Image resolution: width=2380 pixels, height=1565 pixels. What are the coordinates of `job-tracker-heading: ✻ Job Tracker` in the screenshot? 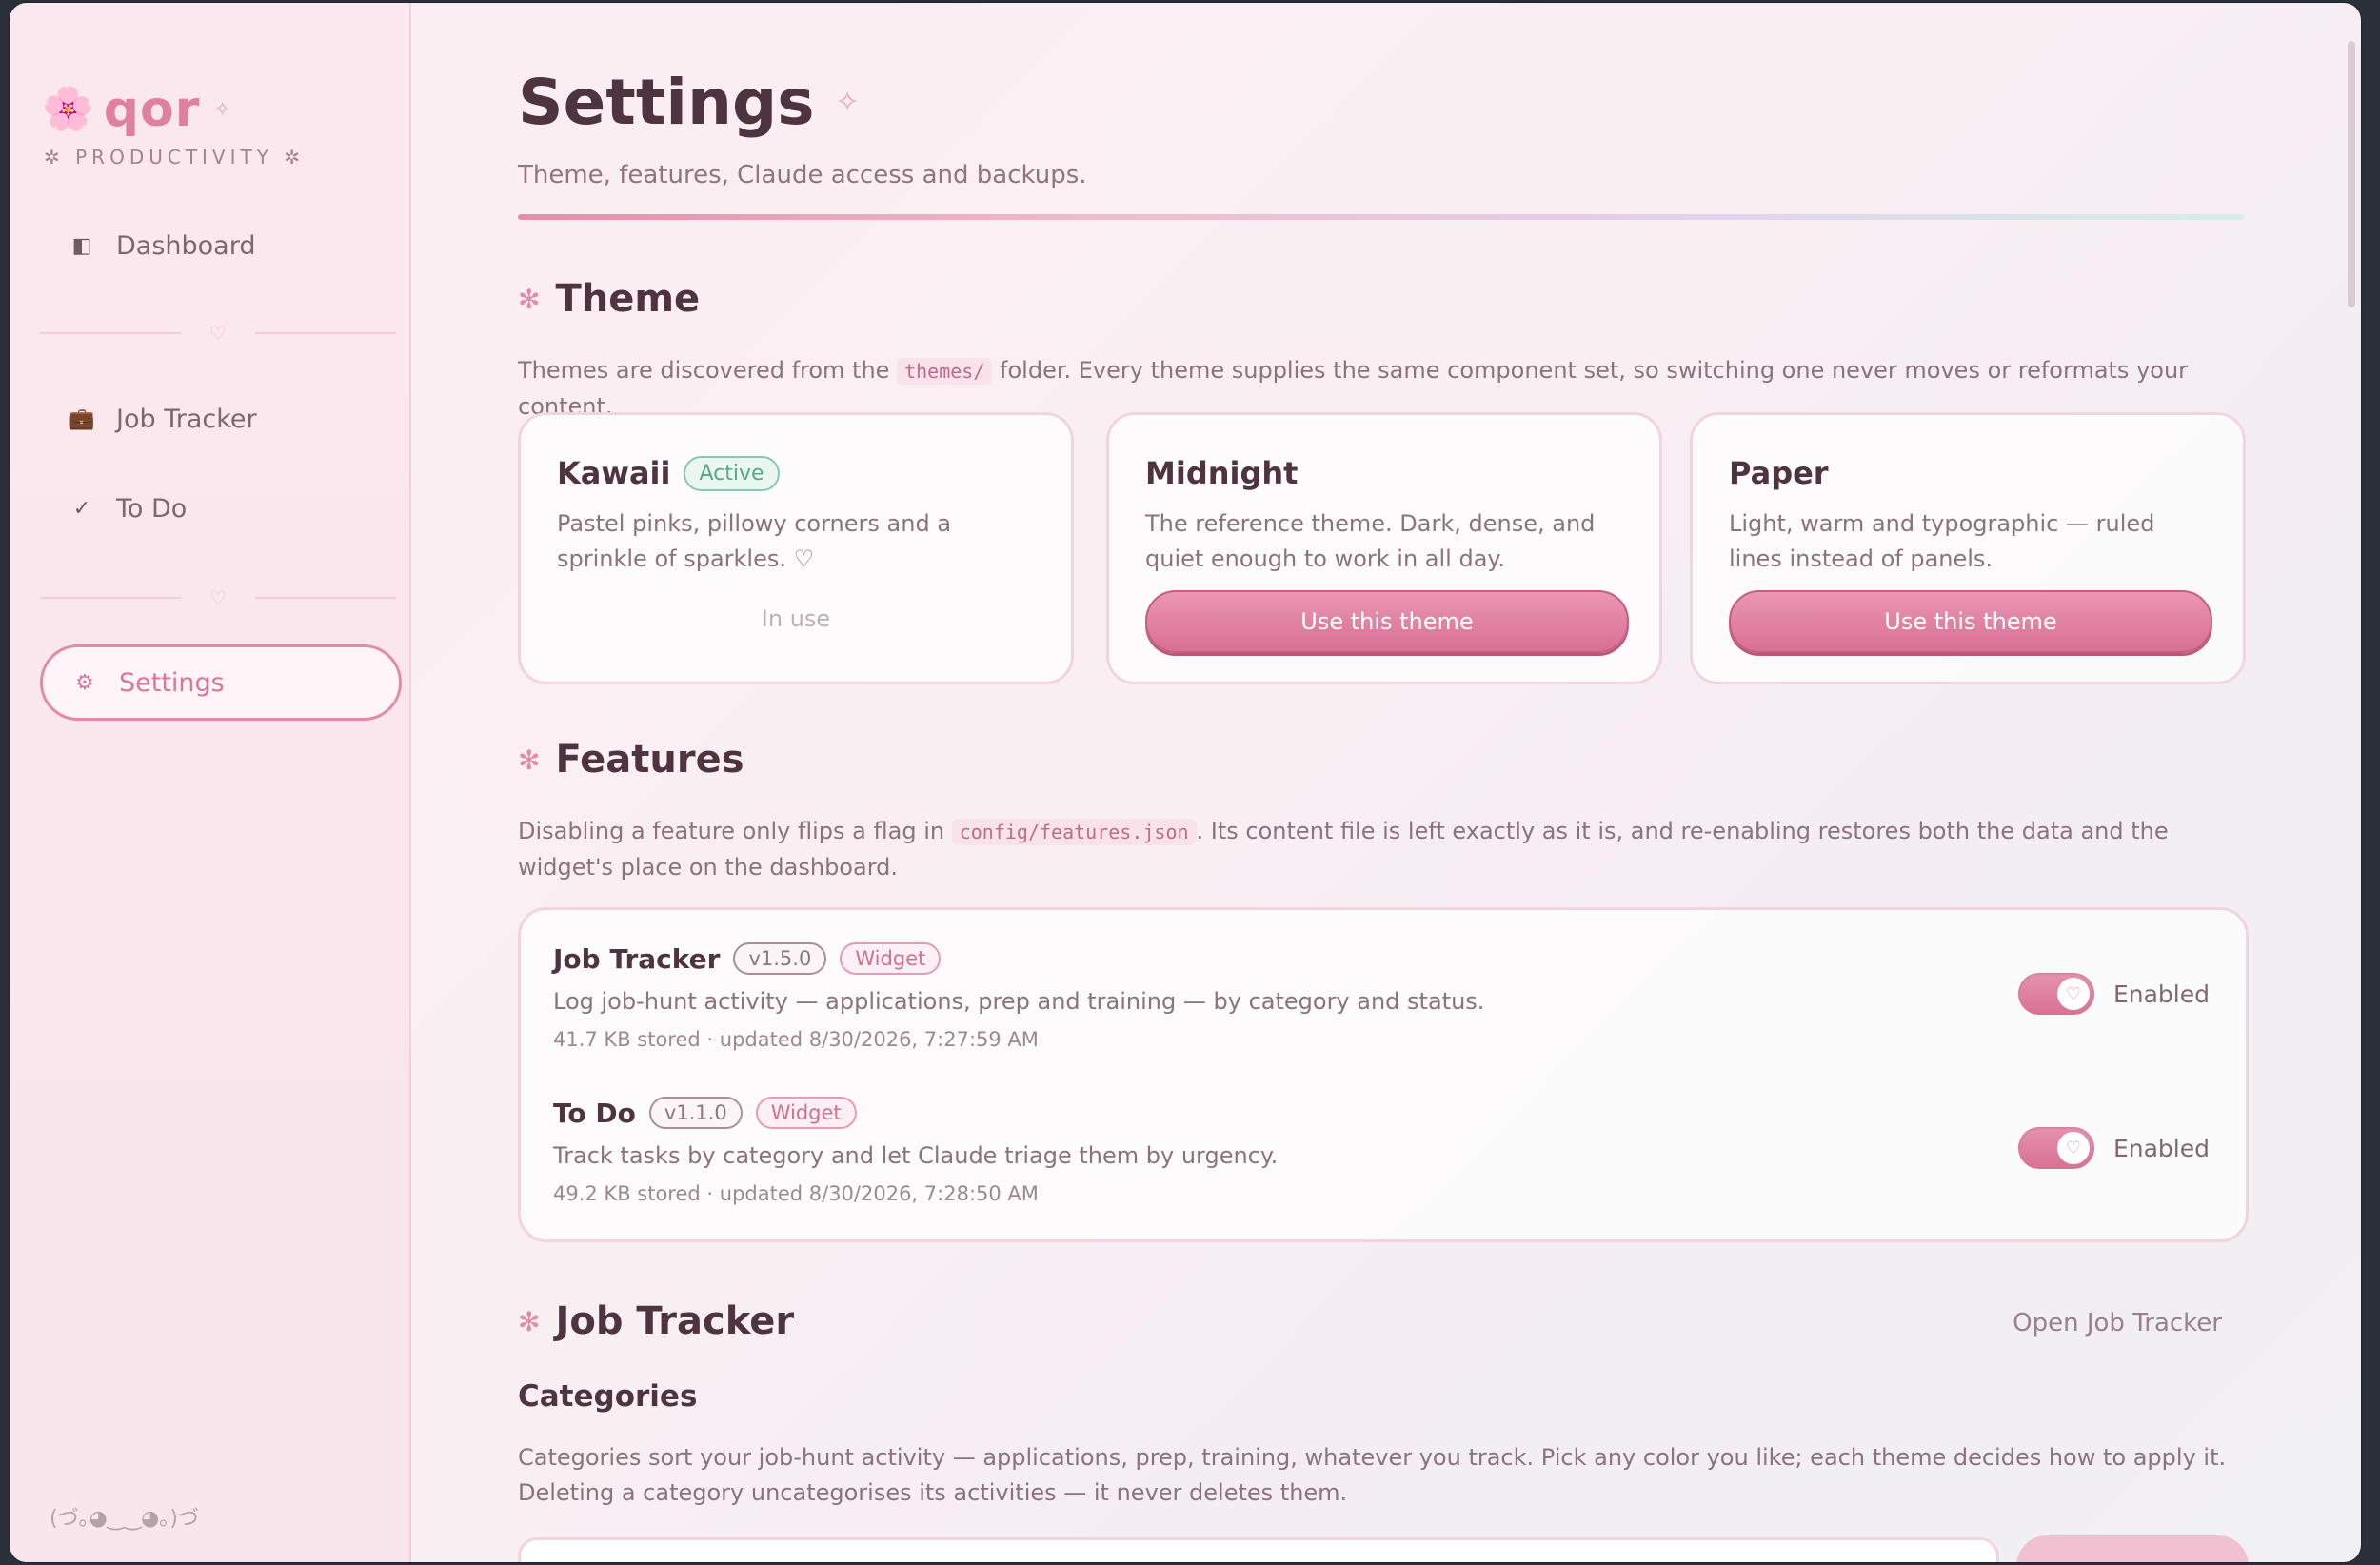 It's located at (656, 1321).